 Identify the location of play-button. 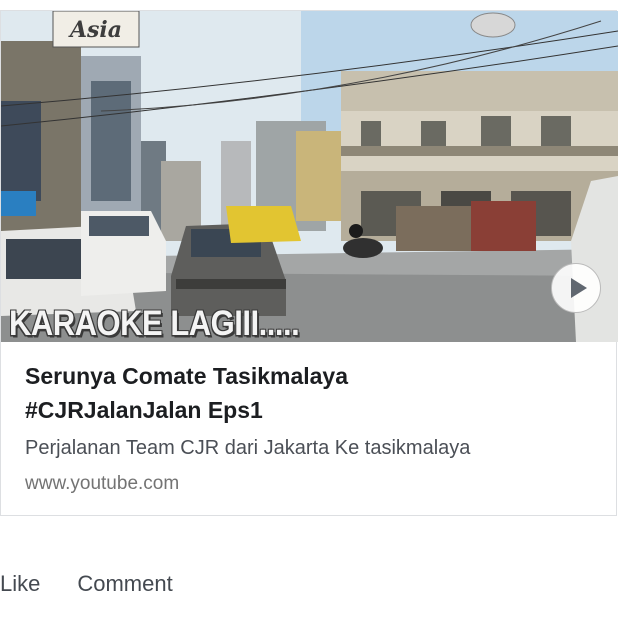
(576, 288).